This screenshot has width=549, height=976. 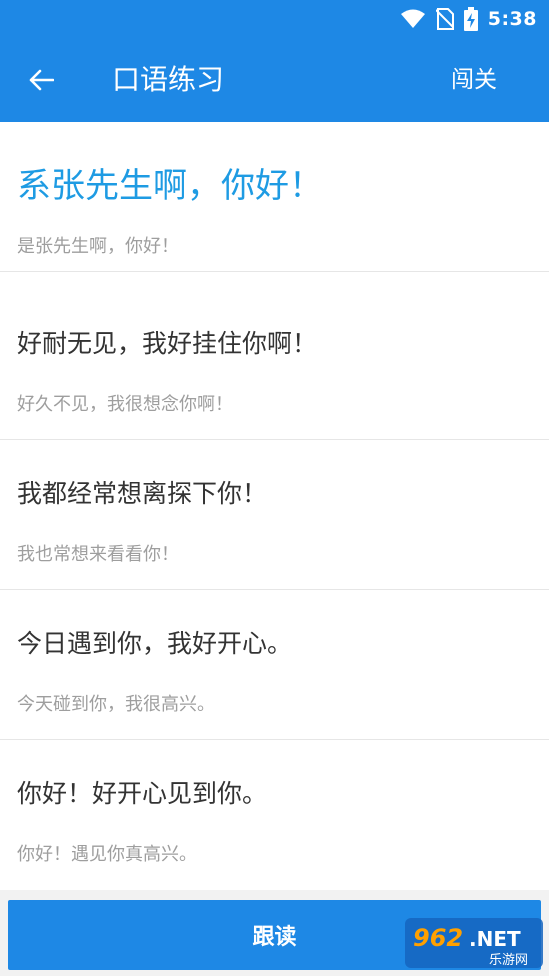 I want to click on bottom-bar: 跟读, so click(x=274, y=933).